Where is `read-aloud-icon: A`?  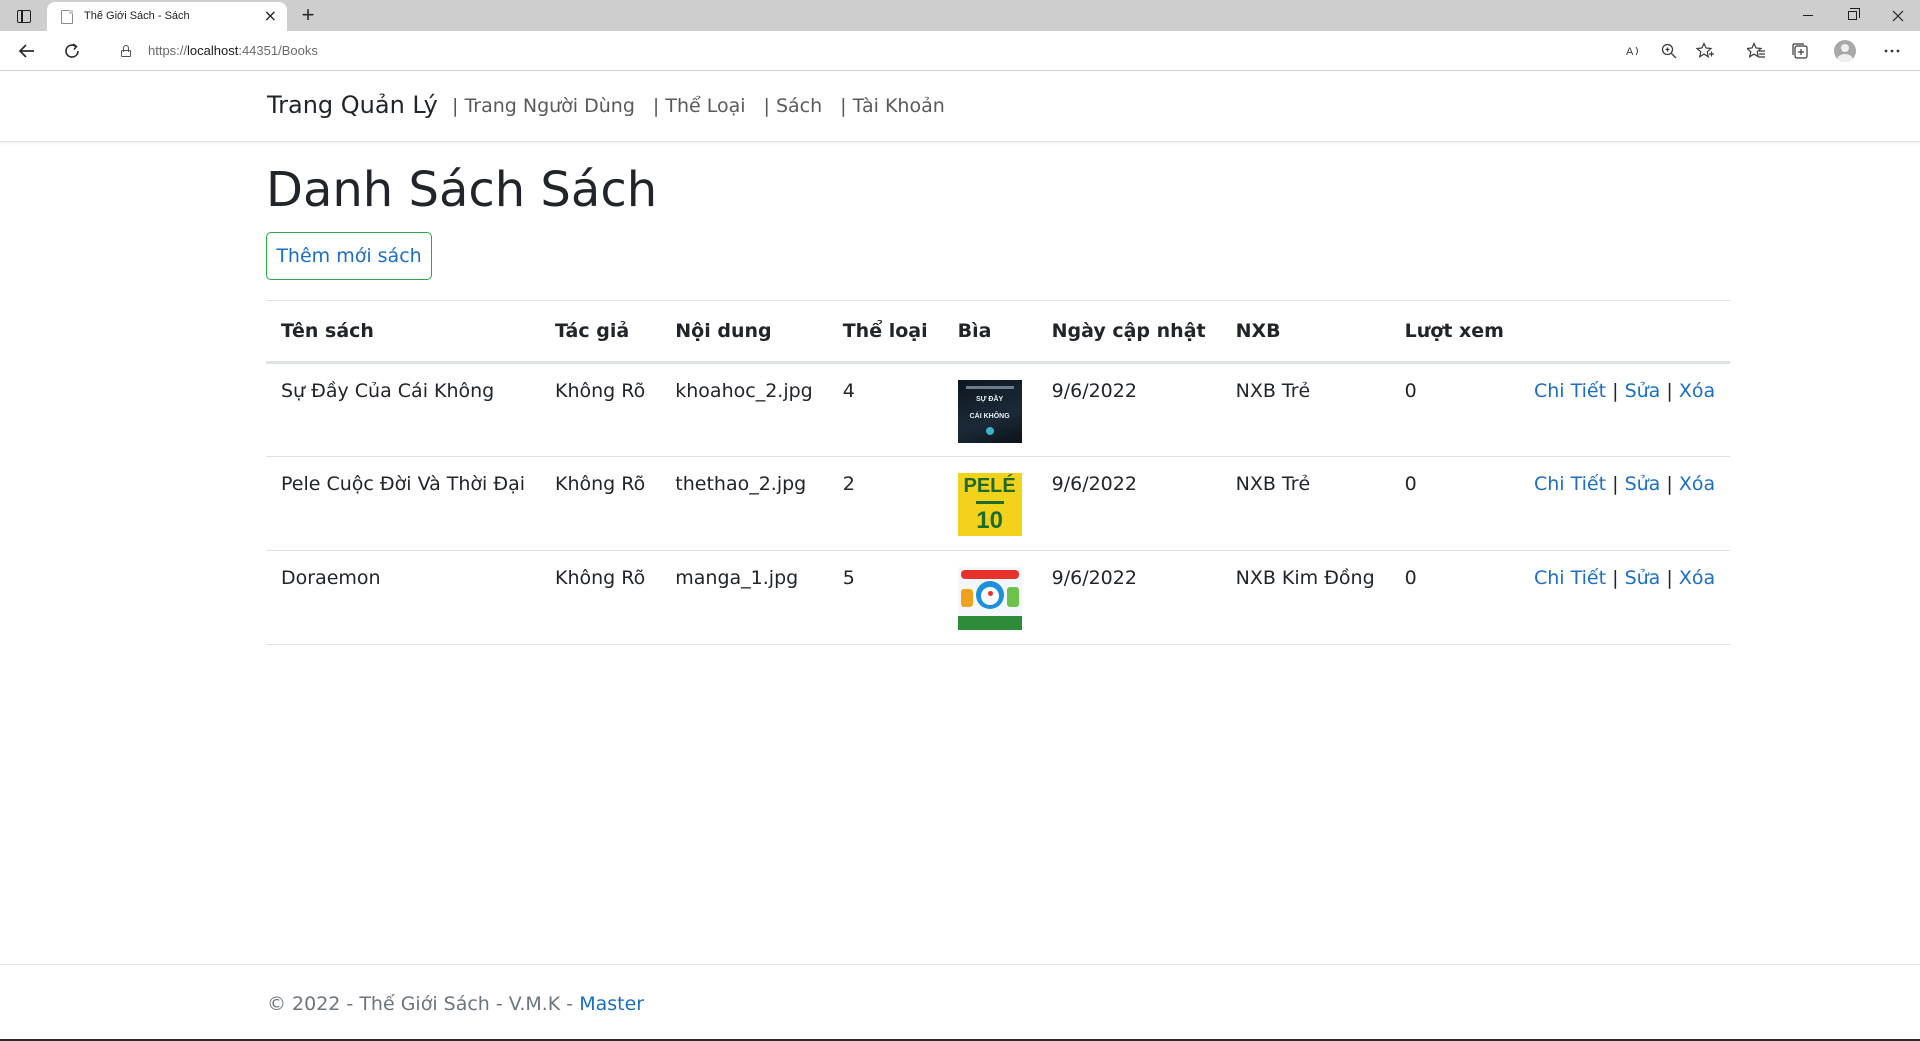
read-aloud-icon: A is located at coordinates (1634, 51).